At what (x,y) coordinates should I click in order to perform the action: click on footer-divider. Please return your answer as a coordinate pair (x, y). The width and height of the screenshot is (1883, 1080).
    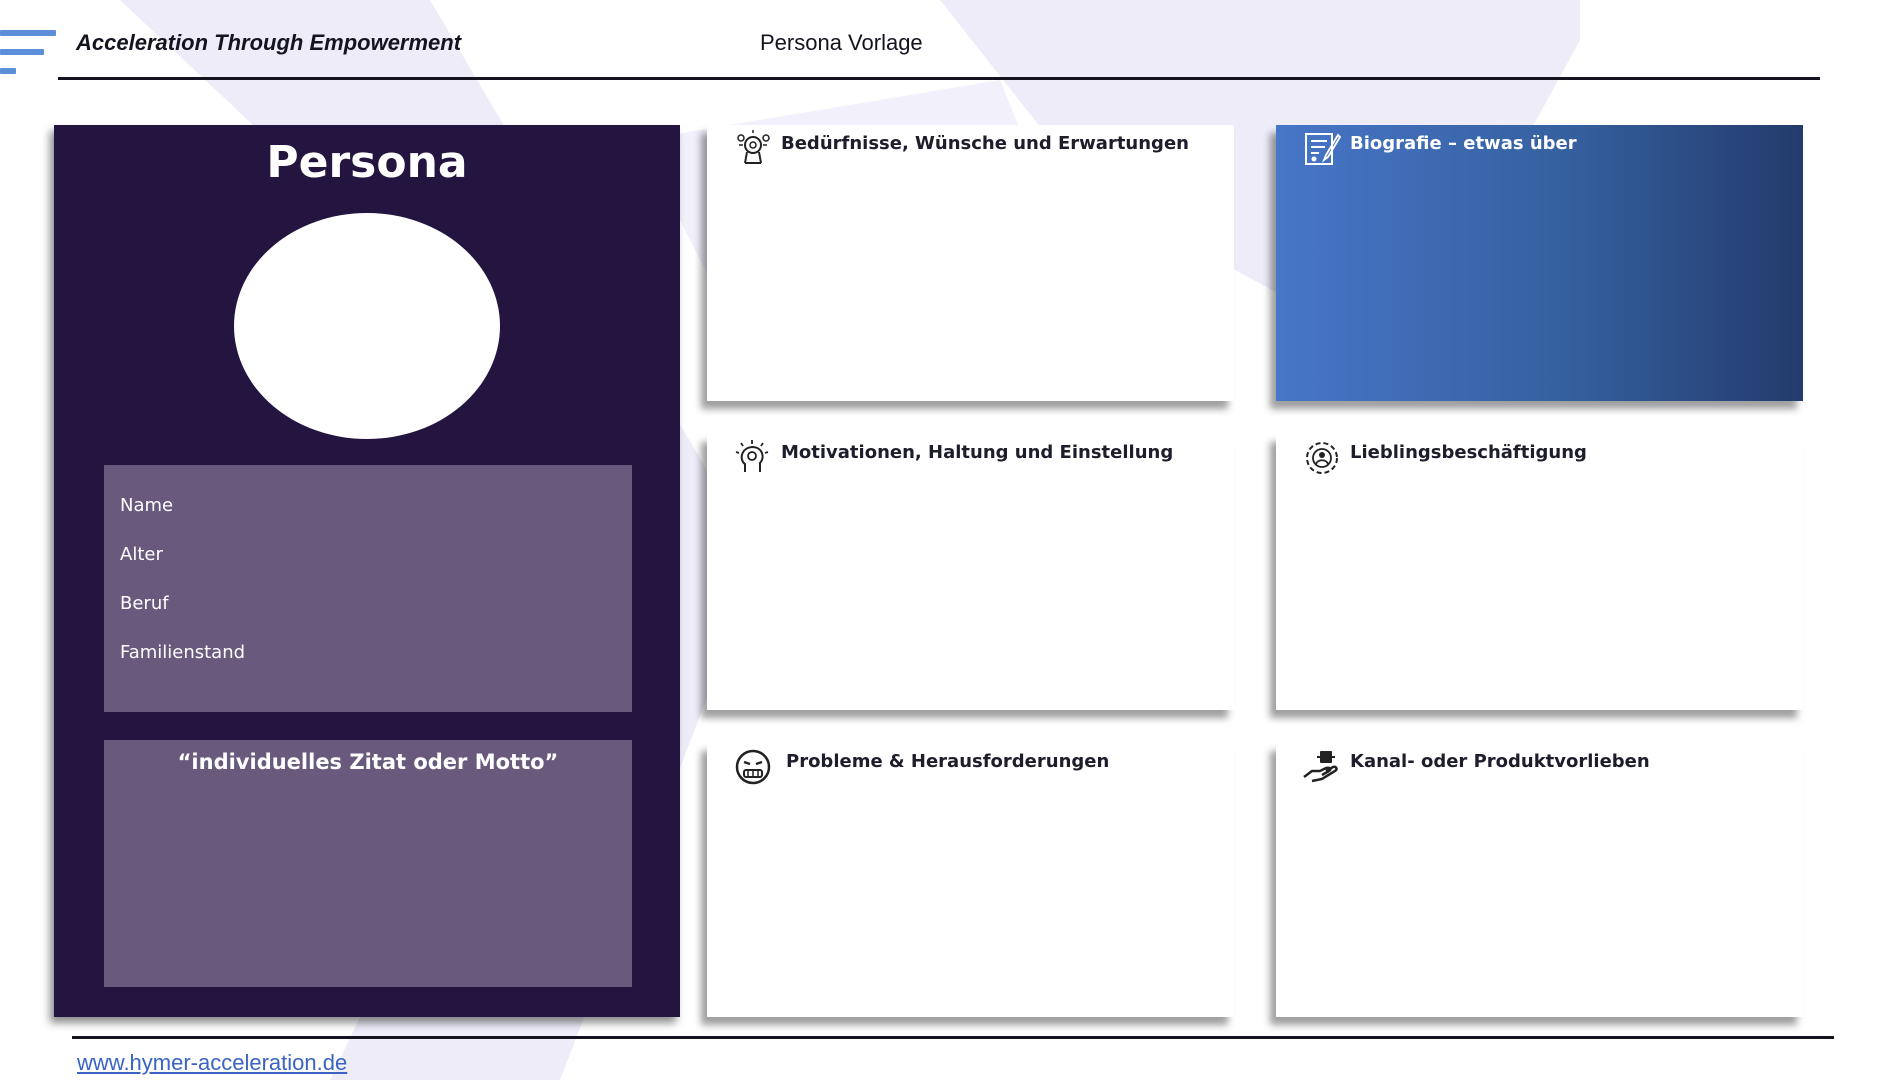
    Looking at the image, I should click on (953, 1037).